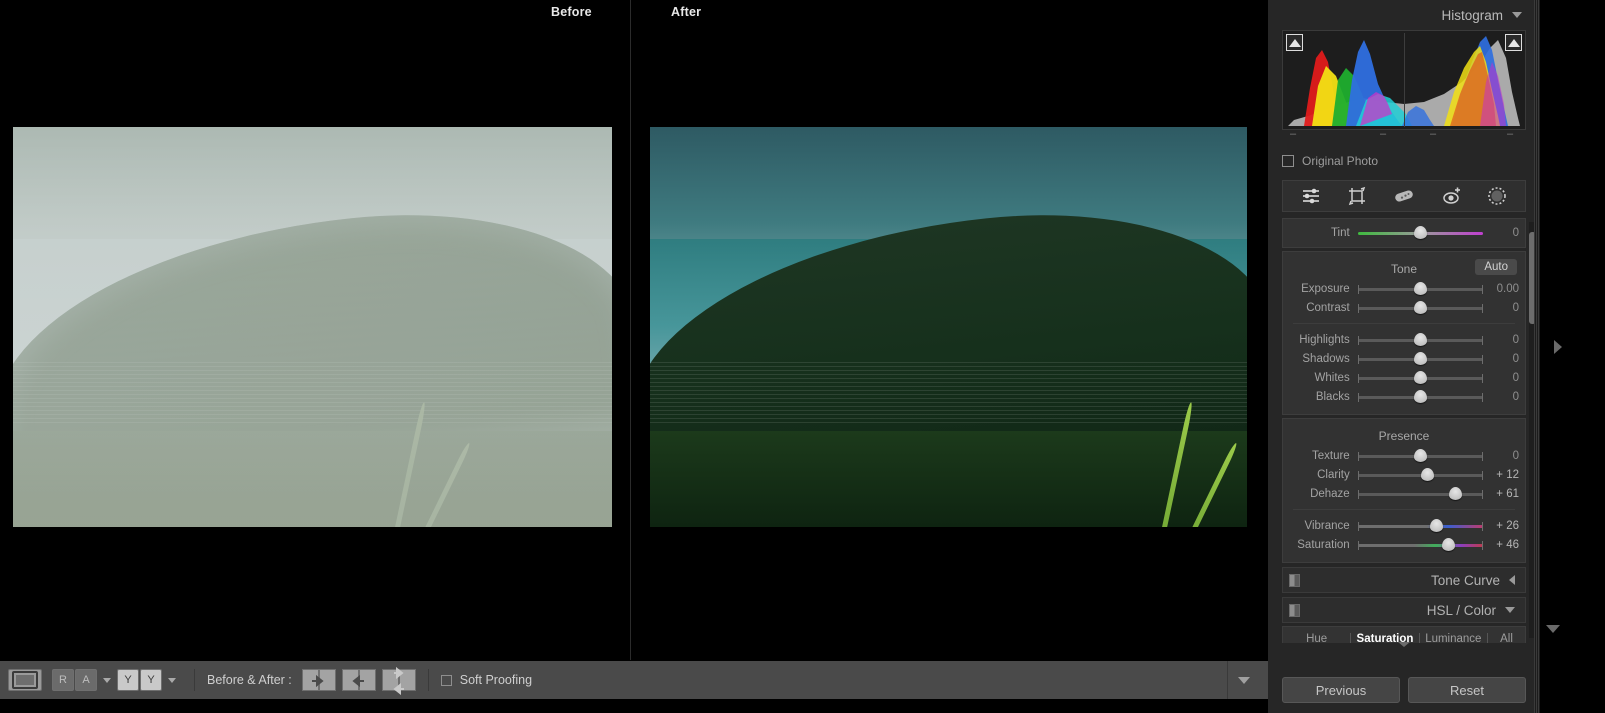 The height and width of the screenshot is (713, 1605). I want to click on saturation-slider-knob, so click(1448, 544).